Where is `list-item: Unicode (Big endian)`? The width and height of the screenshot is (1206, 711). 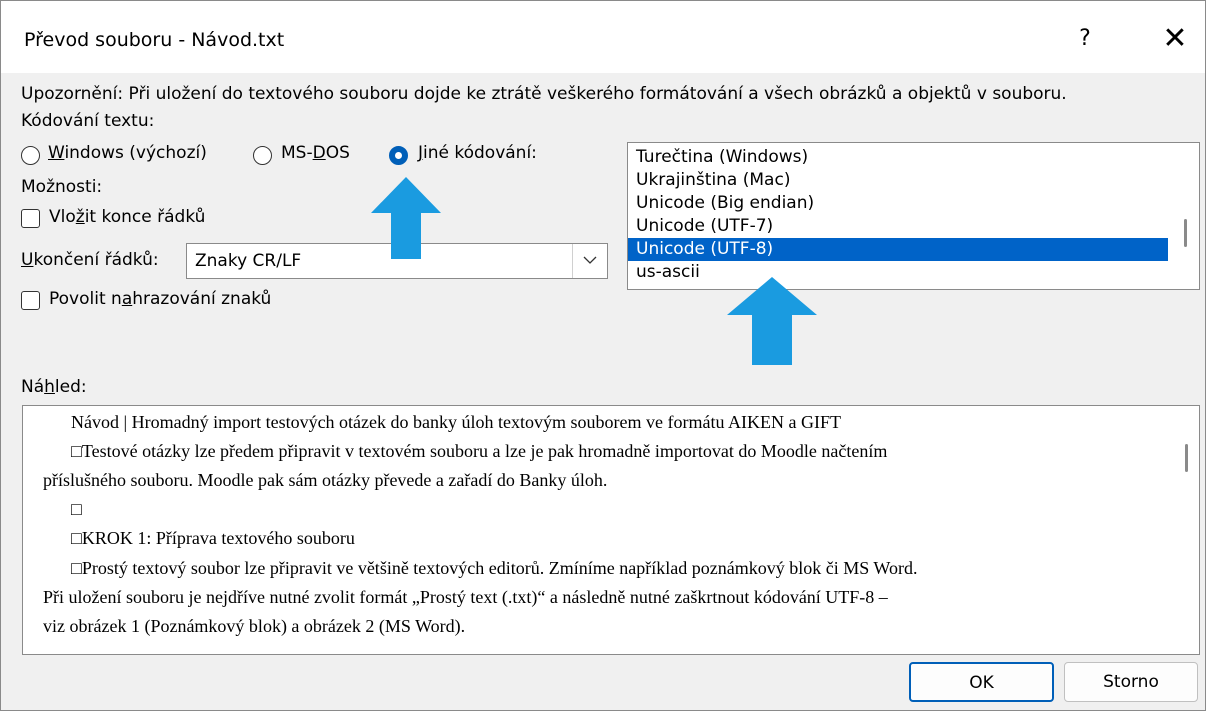
list-item: Unicode (Big endian) is located at coordinates (898, 203).